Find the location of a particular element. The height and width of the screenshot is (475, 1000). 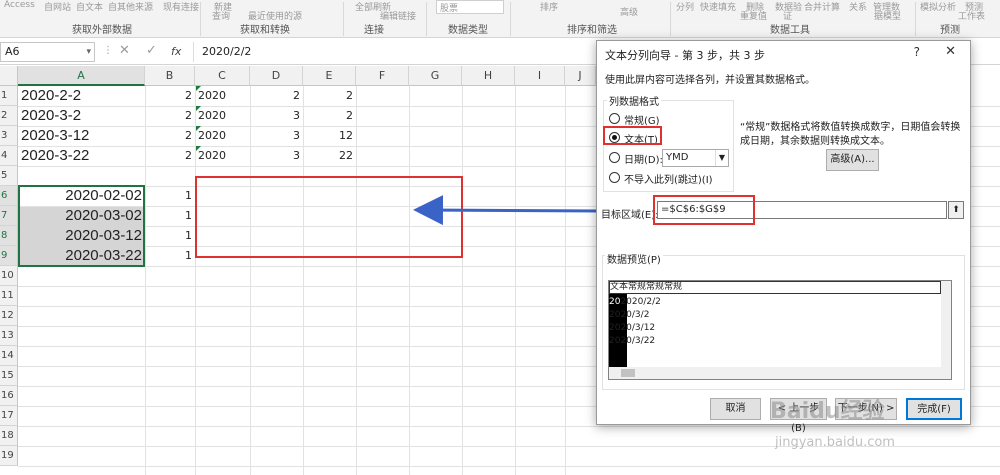

ribbon-item-from-text: 自文本 is located at coordinates (89, 6).